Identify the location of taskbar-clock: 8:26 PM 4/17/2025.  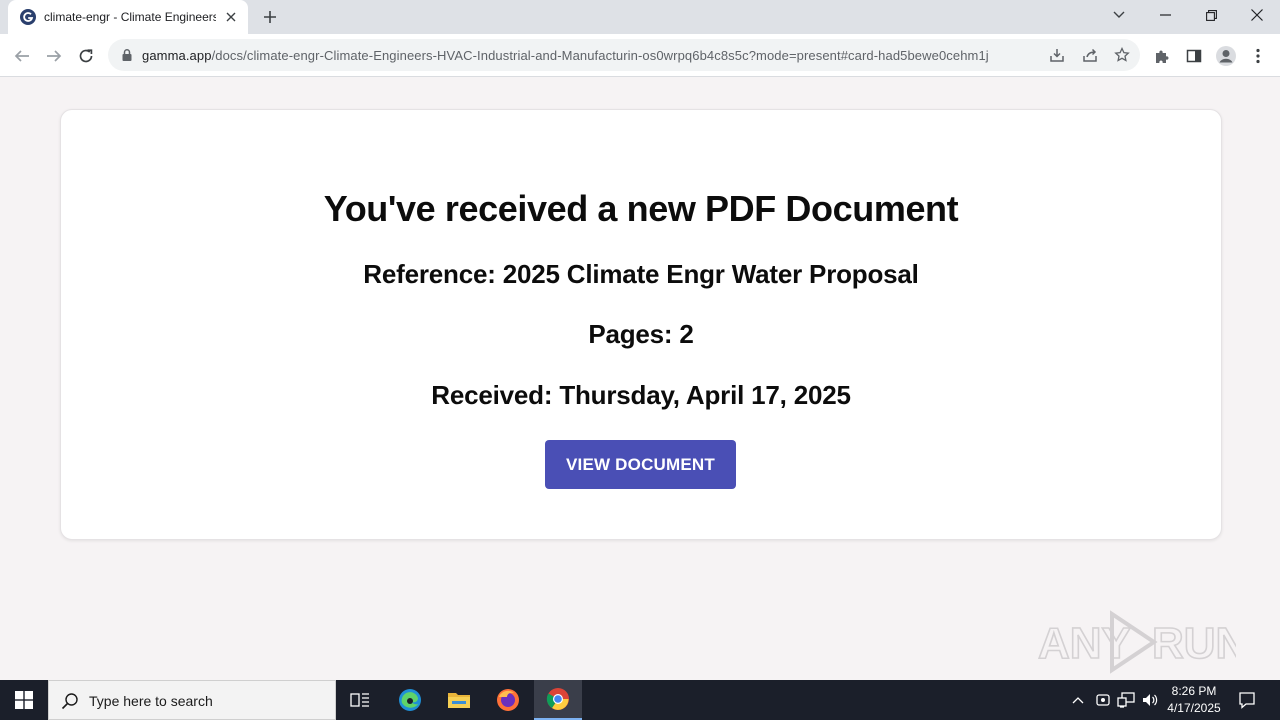
(1194, 700).